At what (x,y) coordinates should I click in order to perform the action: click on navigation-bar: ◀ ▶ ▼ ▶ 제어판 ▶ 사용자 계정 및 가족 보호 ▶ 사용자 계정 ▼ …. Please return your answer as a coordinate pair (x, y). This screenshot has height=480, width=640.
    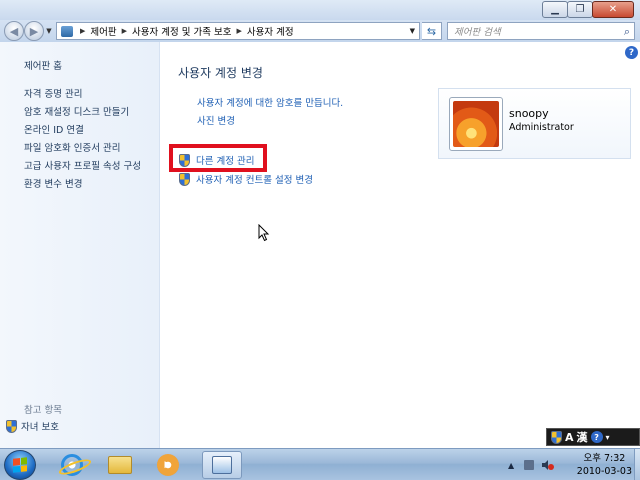
    Looking at the image, I should click on (320, 31).